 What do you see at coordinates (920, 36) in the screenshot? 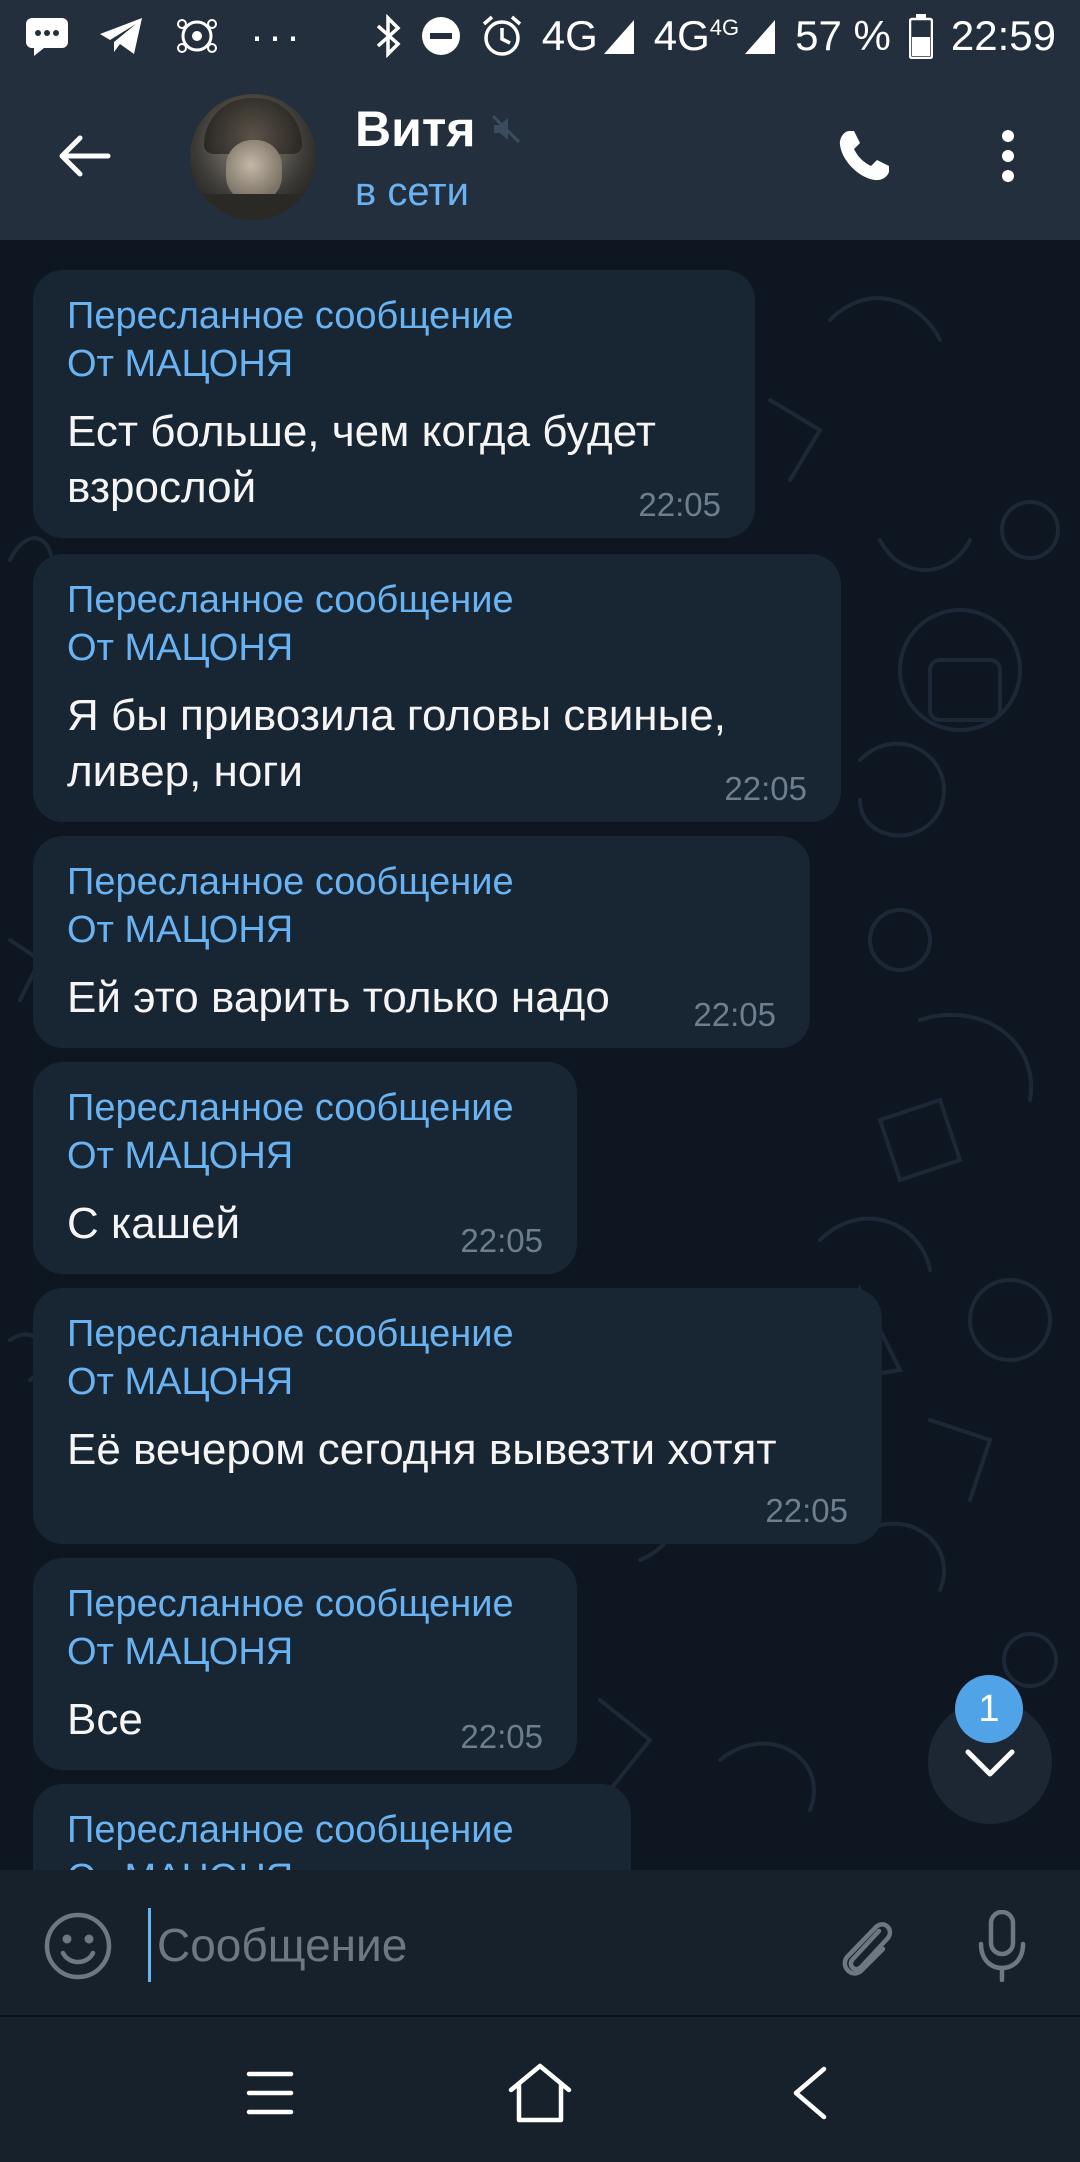
I see `battery-icon` at bounding box center [920, 36].